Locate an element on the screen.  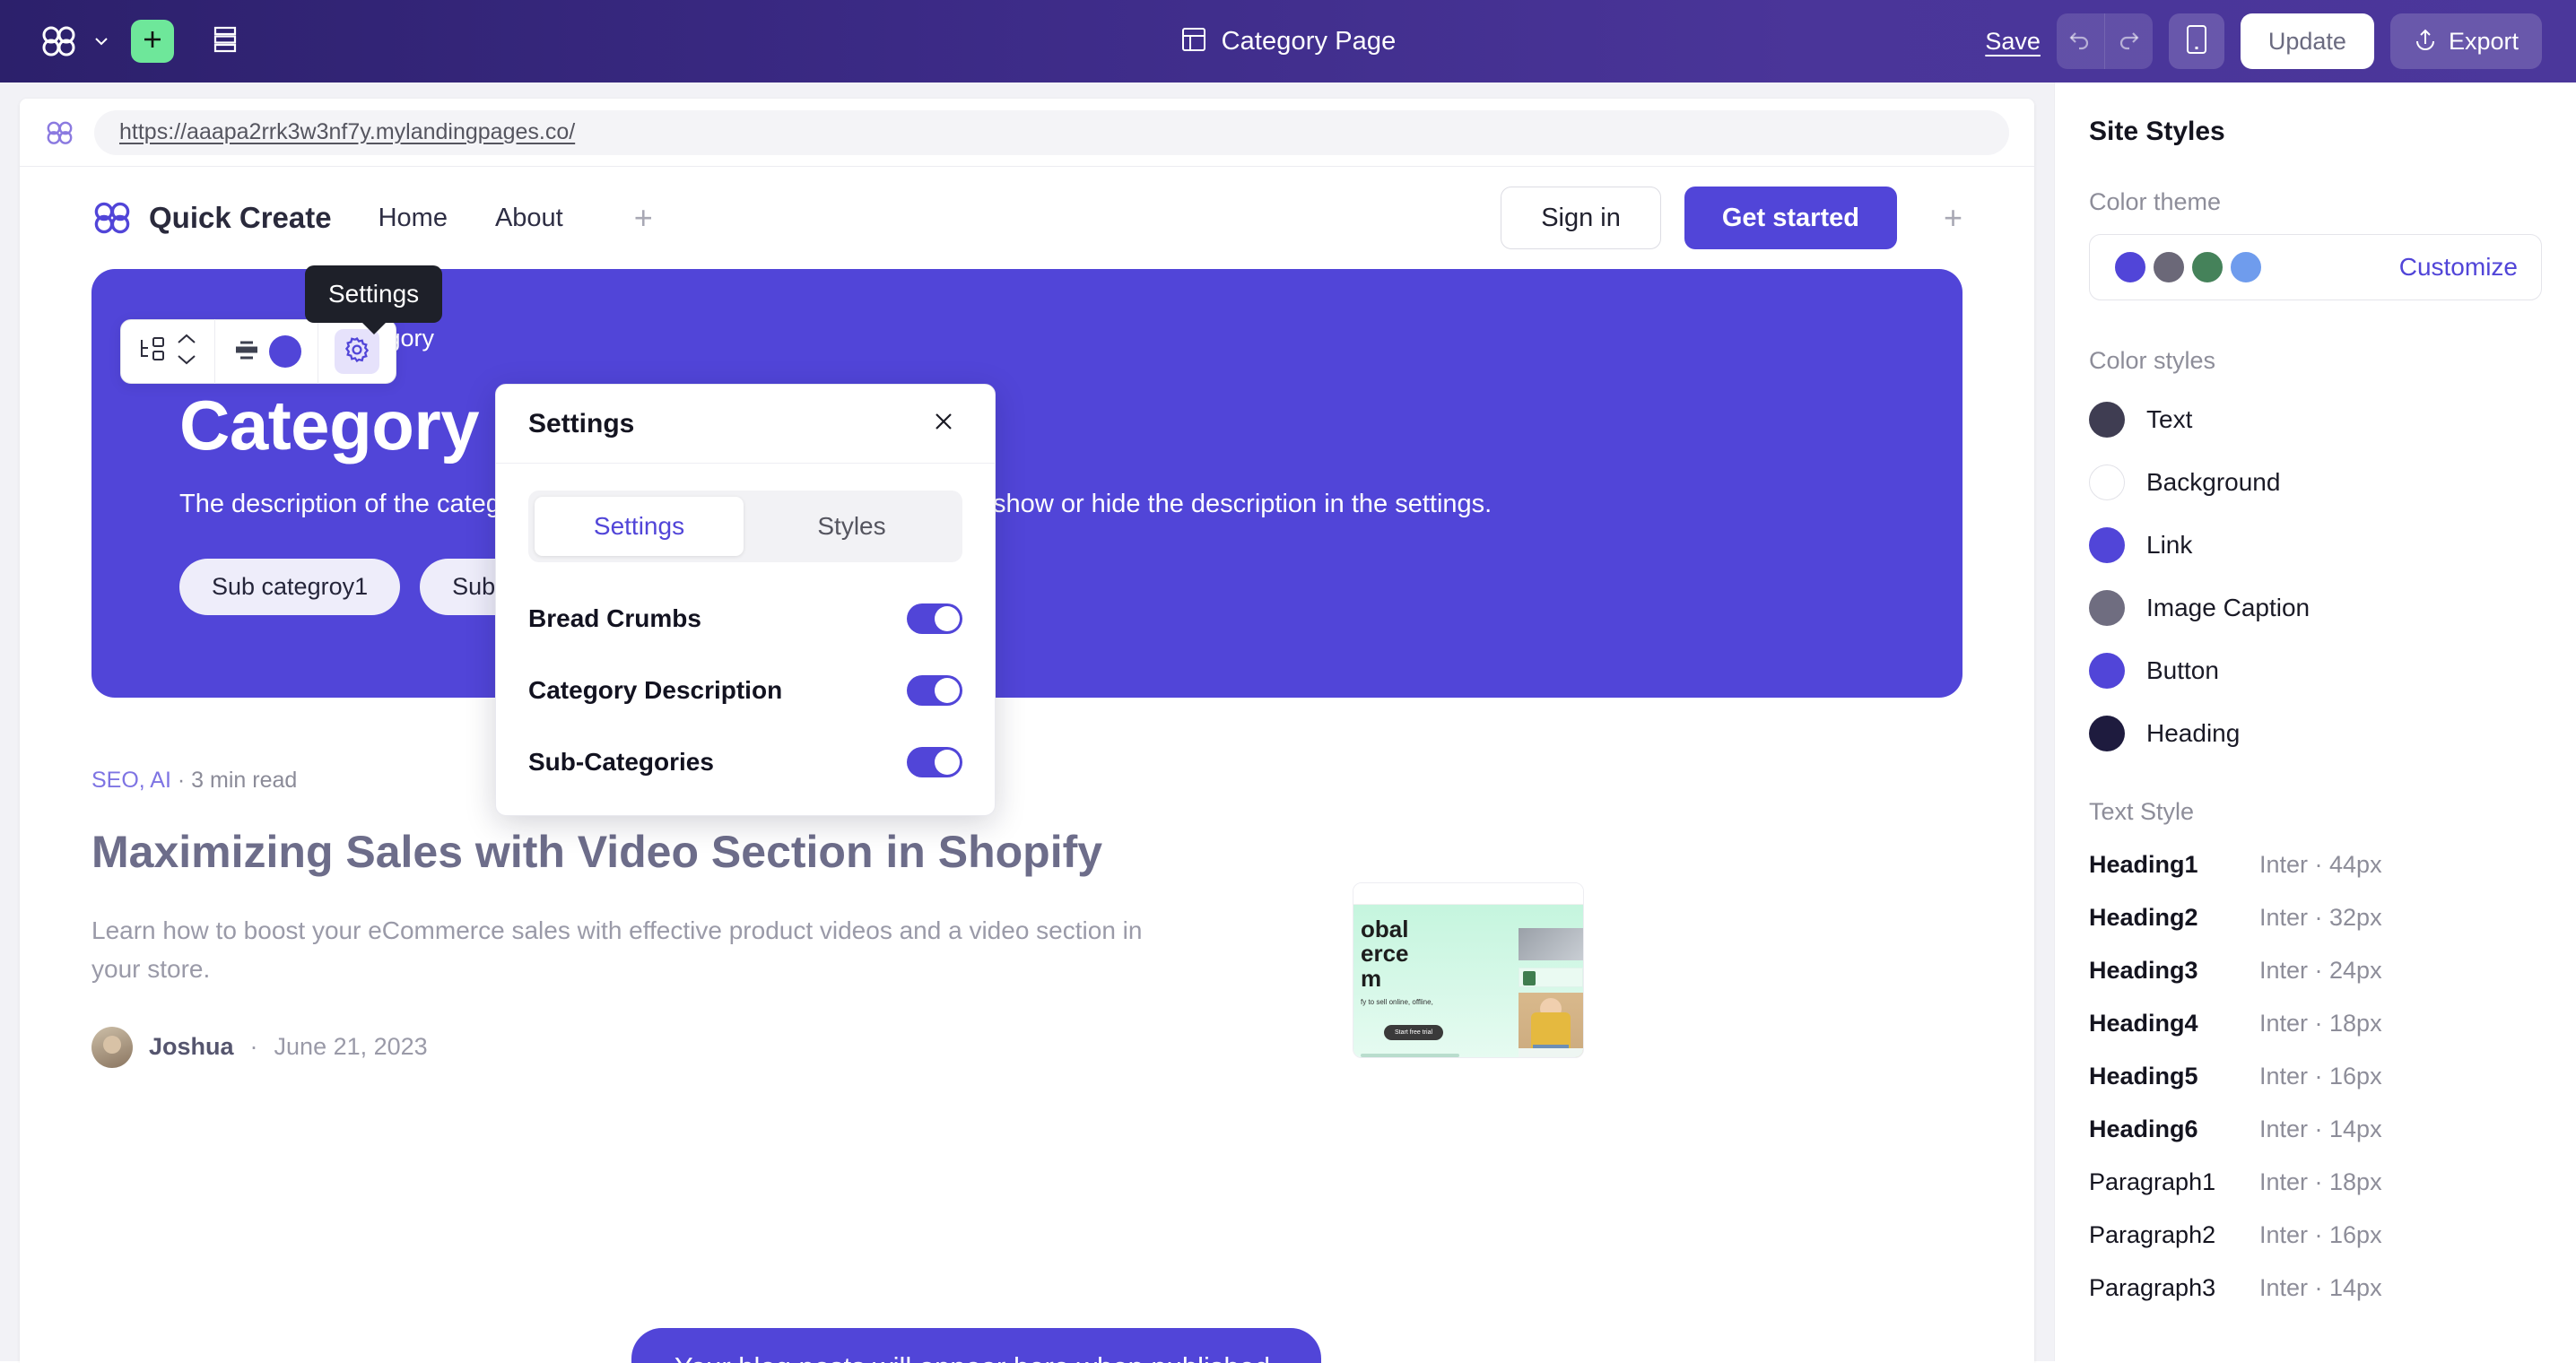
text-style-name: Heading1 is located at coordinates (2143, 864).